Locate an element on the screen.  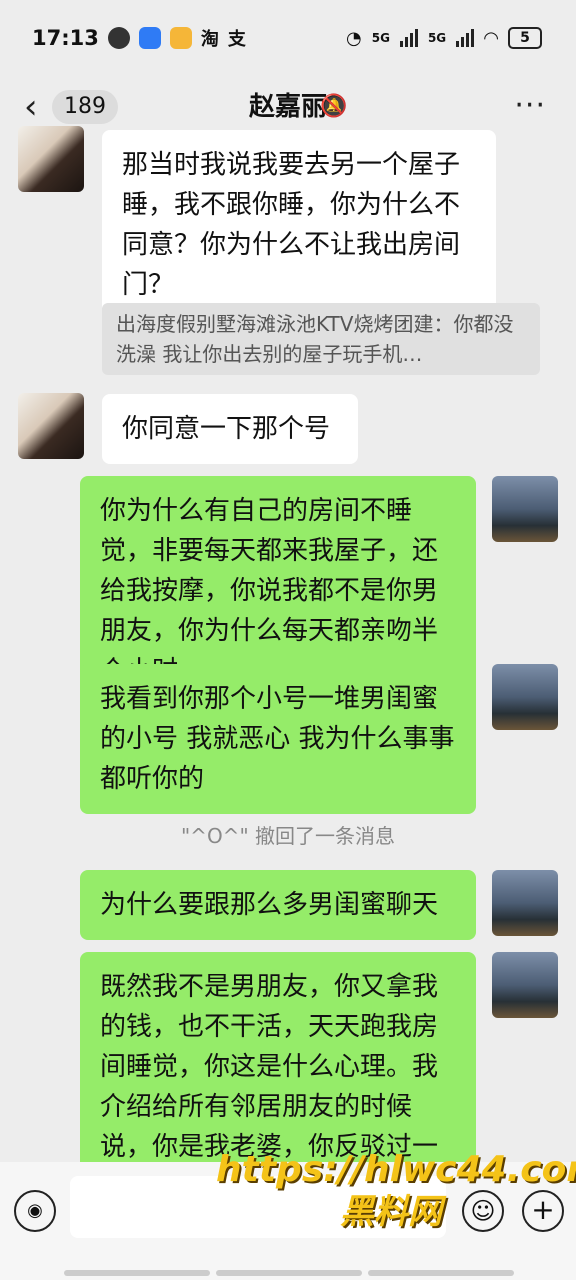
home-indicator is located at coordinates (289, 1273).